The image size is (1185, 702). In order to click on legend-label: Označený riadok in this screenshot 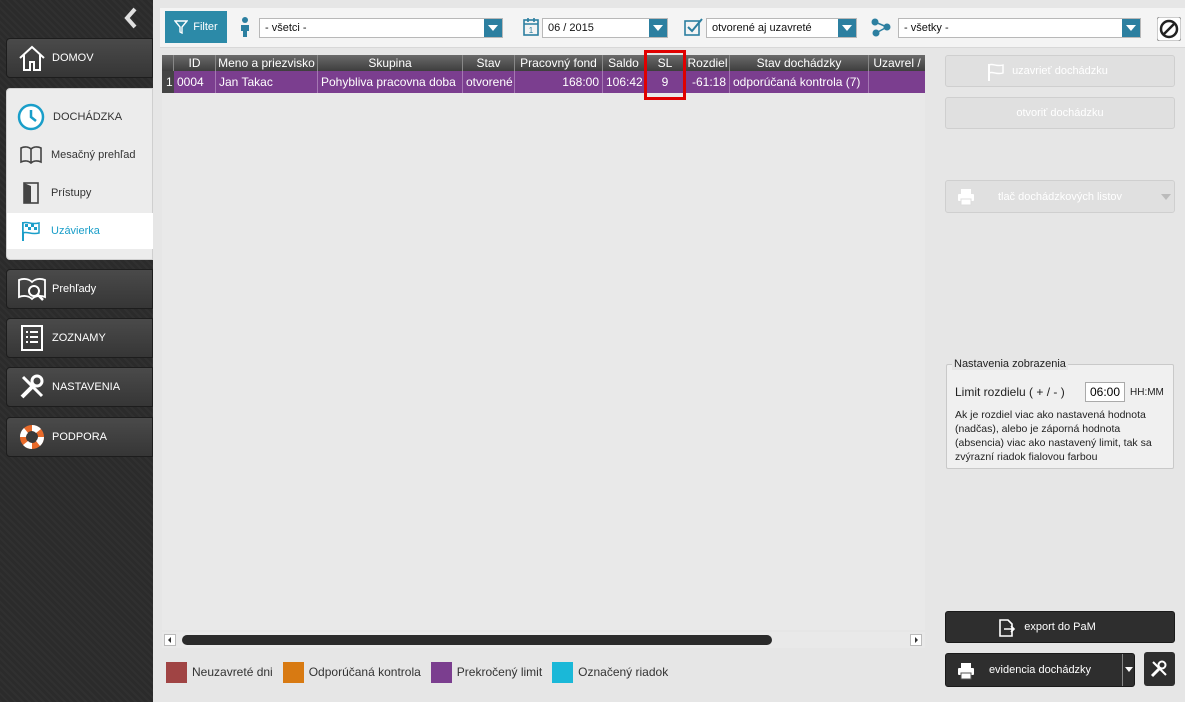, I will do `click(623, 672)`.